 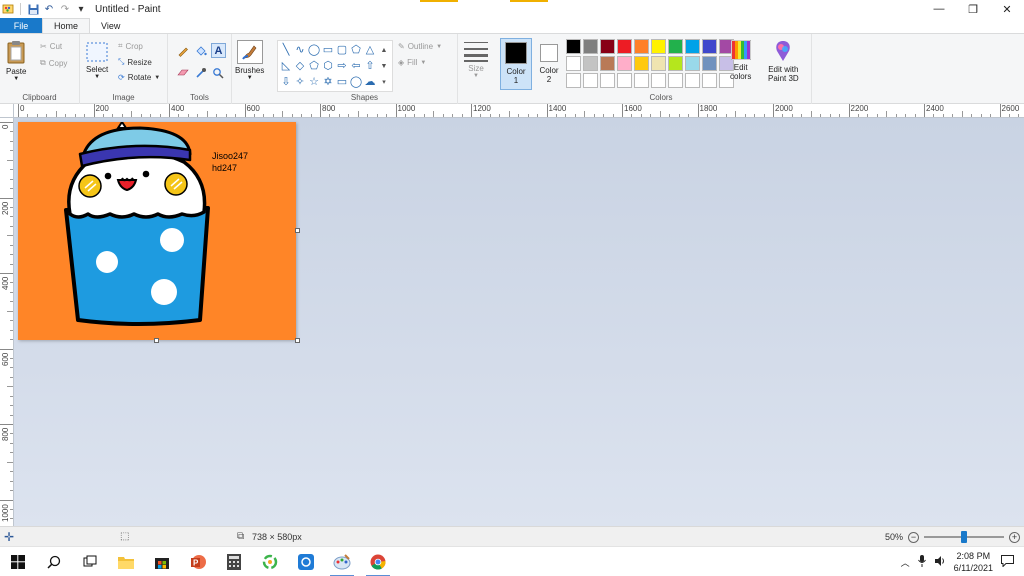 What do you see at coordinates (126, 561) in the screenshot?
I see `file-explorer-icon` at bounding box center [126, 561].